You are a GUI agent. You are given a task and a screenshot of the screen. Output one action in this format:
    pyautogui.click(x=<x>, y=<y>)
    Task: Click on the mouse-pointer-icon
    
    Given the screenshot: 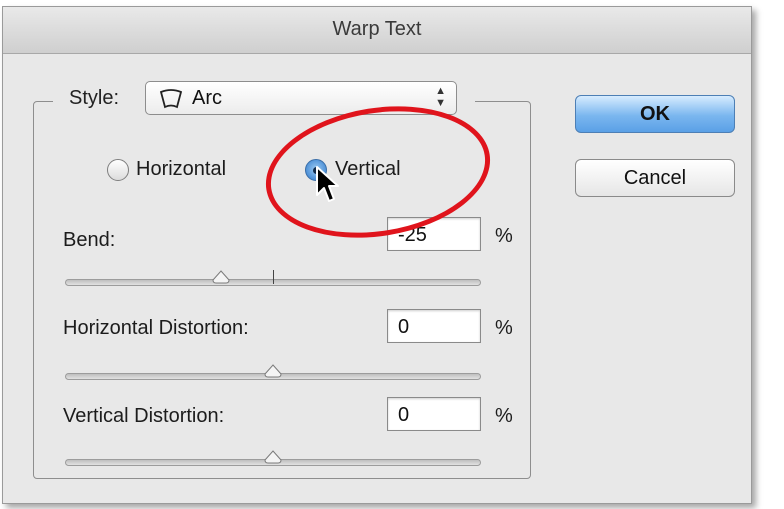 What is the action you would take?
    pyautogui.click(x=327, y=184)
    